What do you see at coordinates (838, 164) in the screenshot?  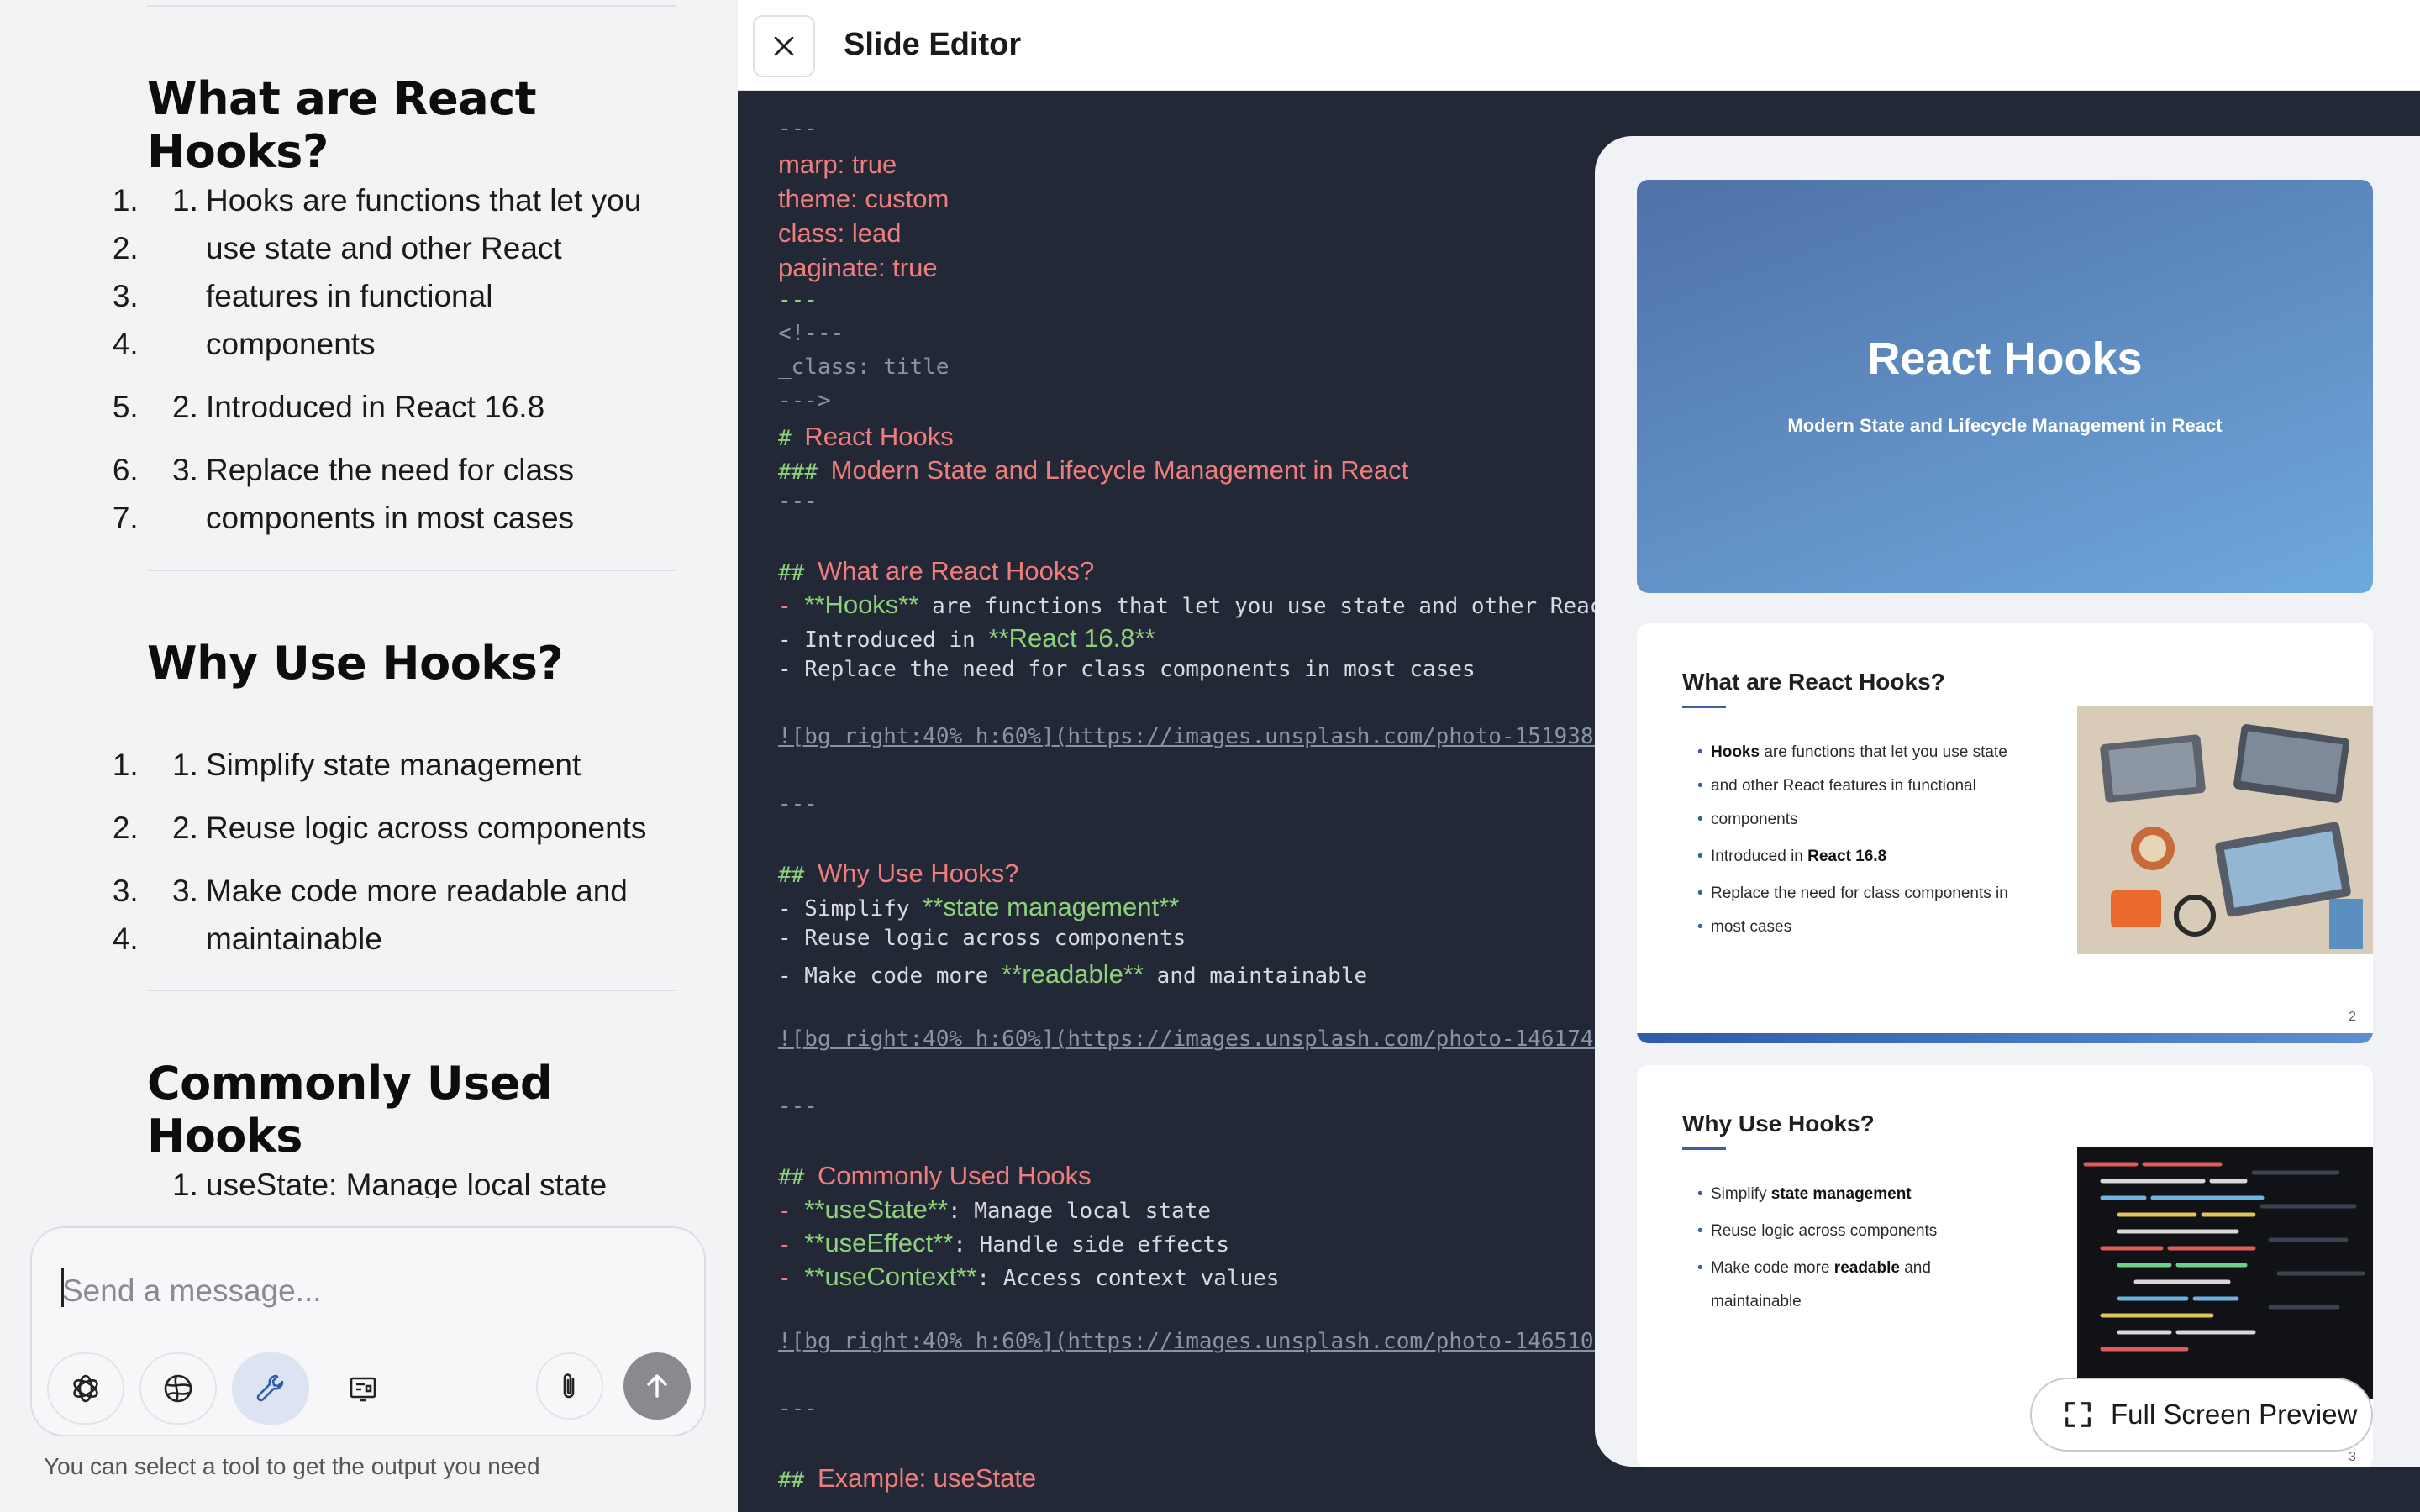 I see `code-text: marp: true` at bounding box center [838, 164].